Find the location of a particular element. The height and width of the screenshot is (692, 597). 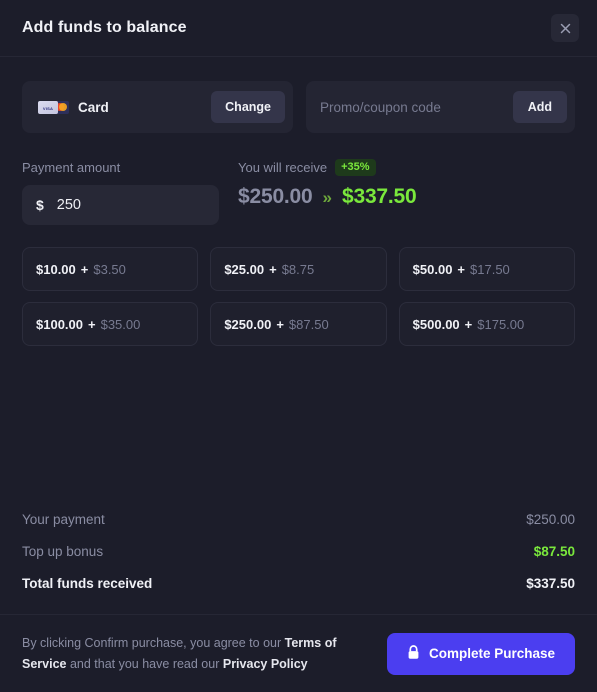

summary-row-total: Total funds received $337.50 is located at coordinates (298, 583).